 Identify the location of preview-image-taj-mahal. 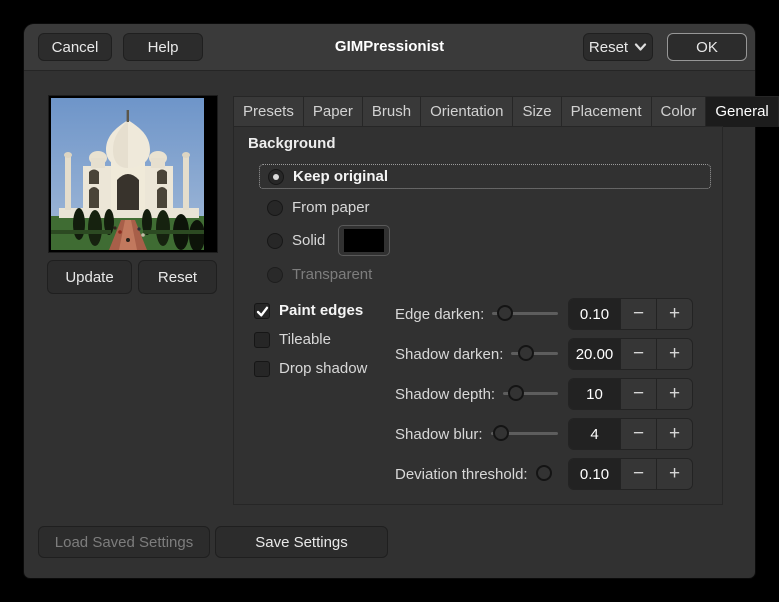
(133, 174).